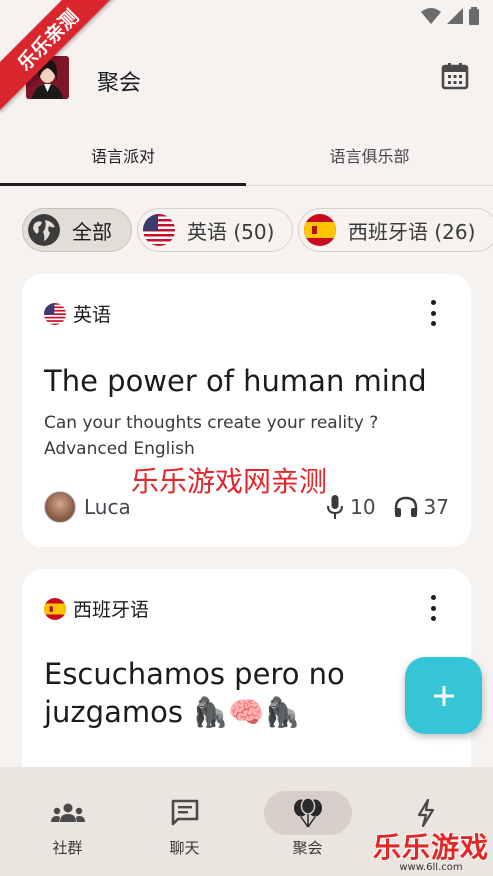 This screenshot has height=876, width=493. What do you see at coordinates (123, 155) in the screenshot?
I see `tab-language-party: 语言派对` at bounding box center [123, 155].